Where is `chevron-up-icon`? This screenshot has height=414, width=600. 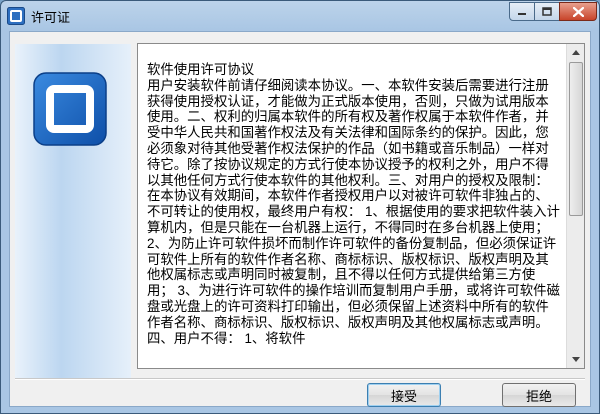 chevron-up-icon is located at coordinates (575, 52).